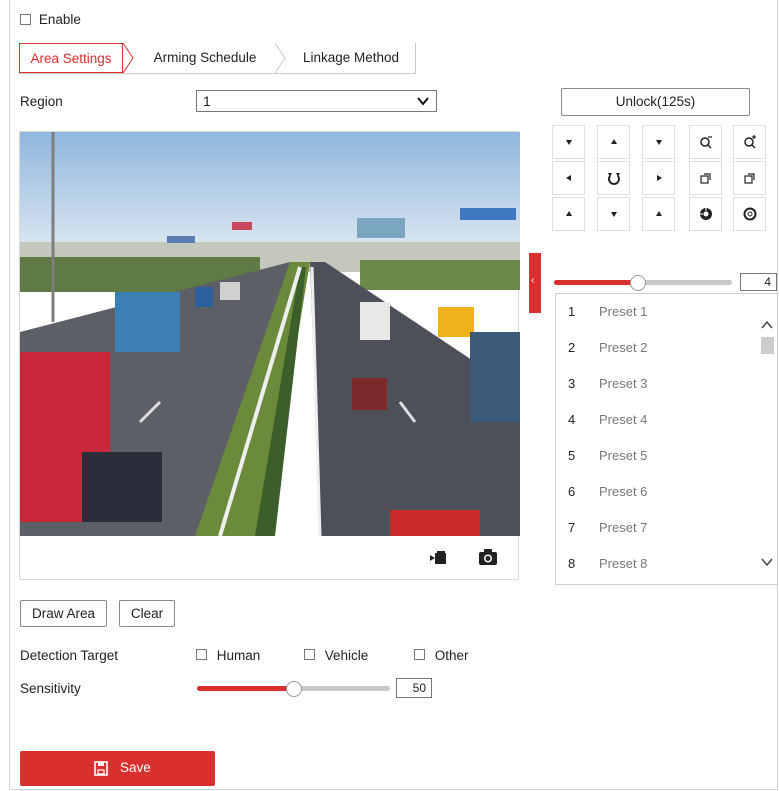 This screenshot has width=779, height=791. I want to click on ptz-panel-collapse-tab: ‹, so click(535, 283).